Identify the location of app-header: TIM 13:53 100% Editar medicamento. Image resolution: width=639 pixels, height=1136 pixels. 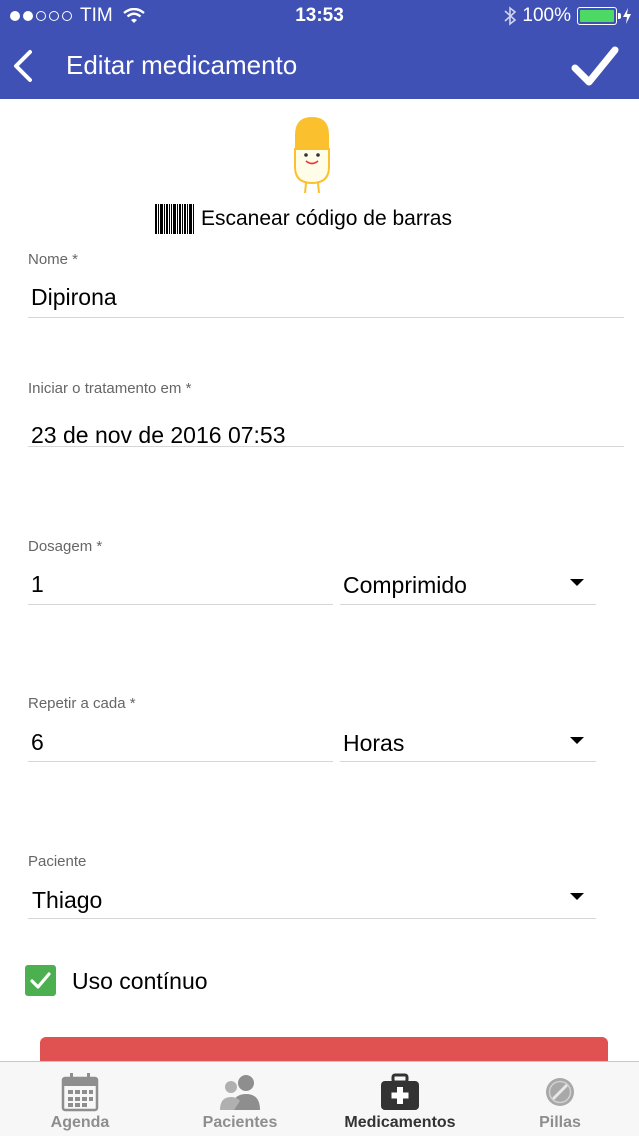
(319, 49).